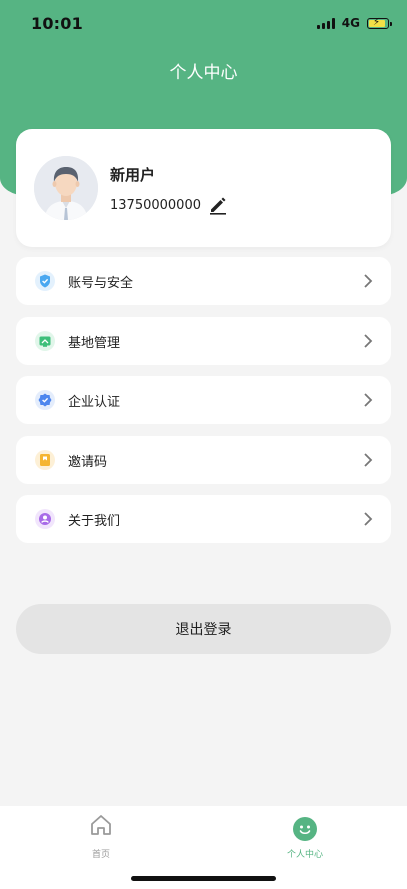 This screenshot has height=889, width=407. Describe the element at coordinates (203, 73) in the screenshot. I see `page-title: 个人中心` at that location.